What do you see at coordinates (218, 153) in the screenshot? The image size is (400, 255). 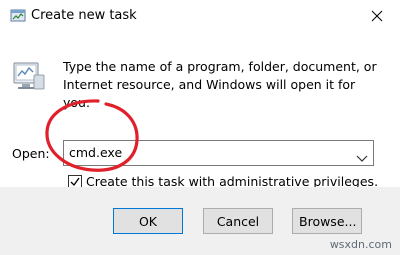 I see `open-combobox: cmd.exe` at bounding box center [218, 153].